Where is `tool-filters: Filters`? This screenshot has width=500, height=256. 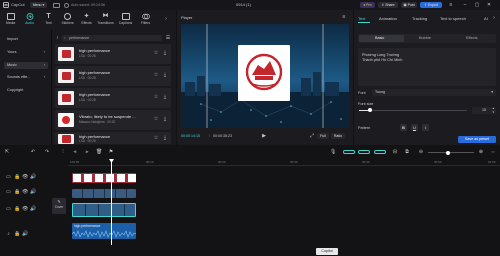 tool-filters: Filters is located at coordinates (145, 20).